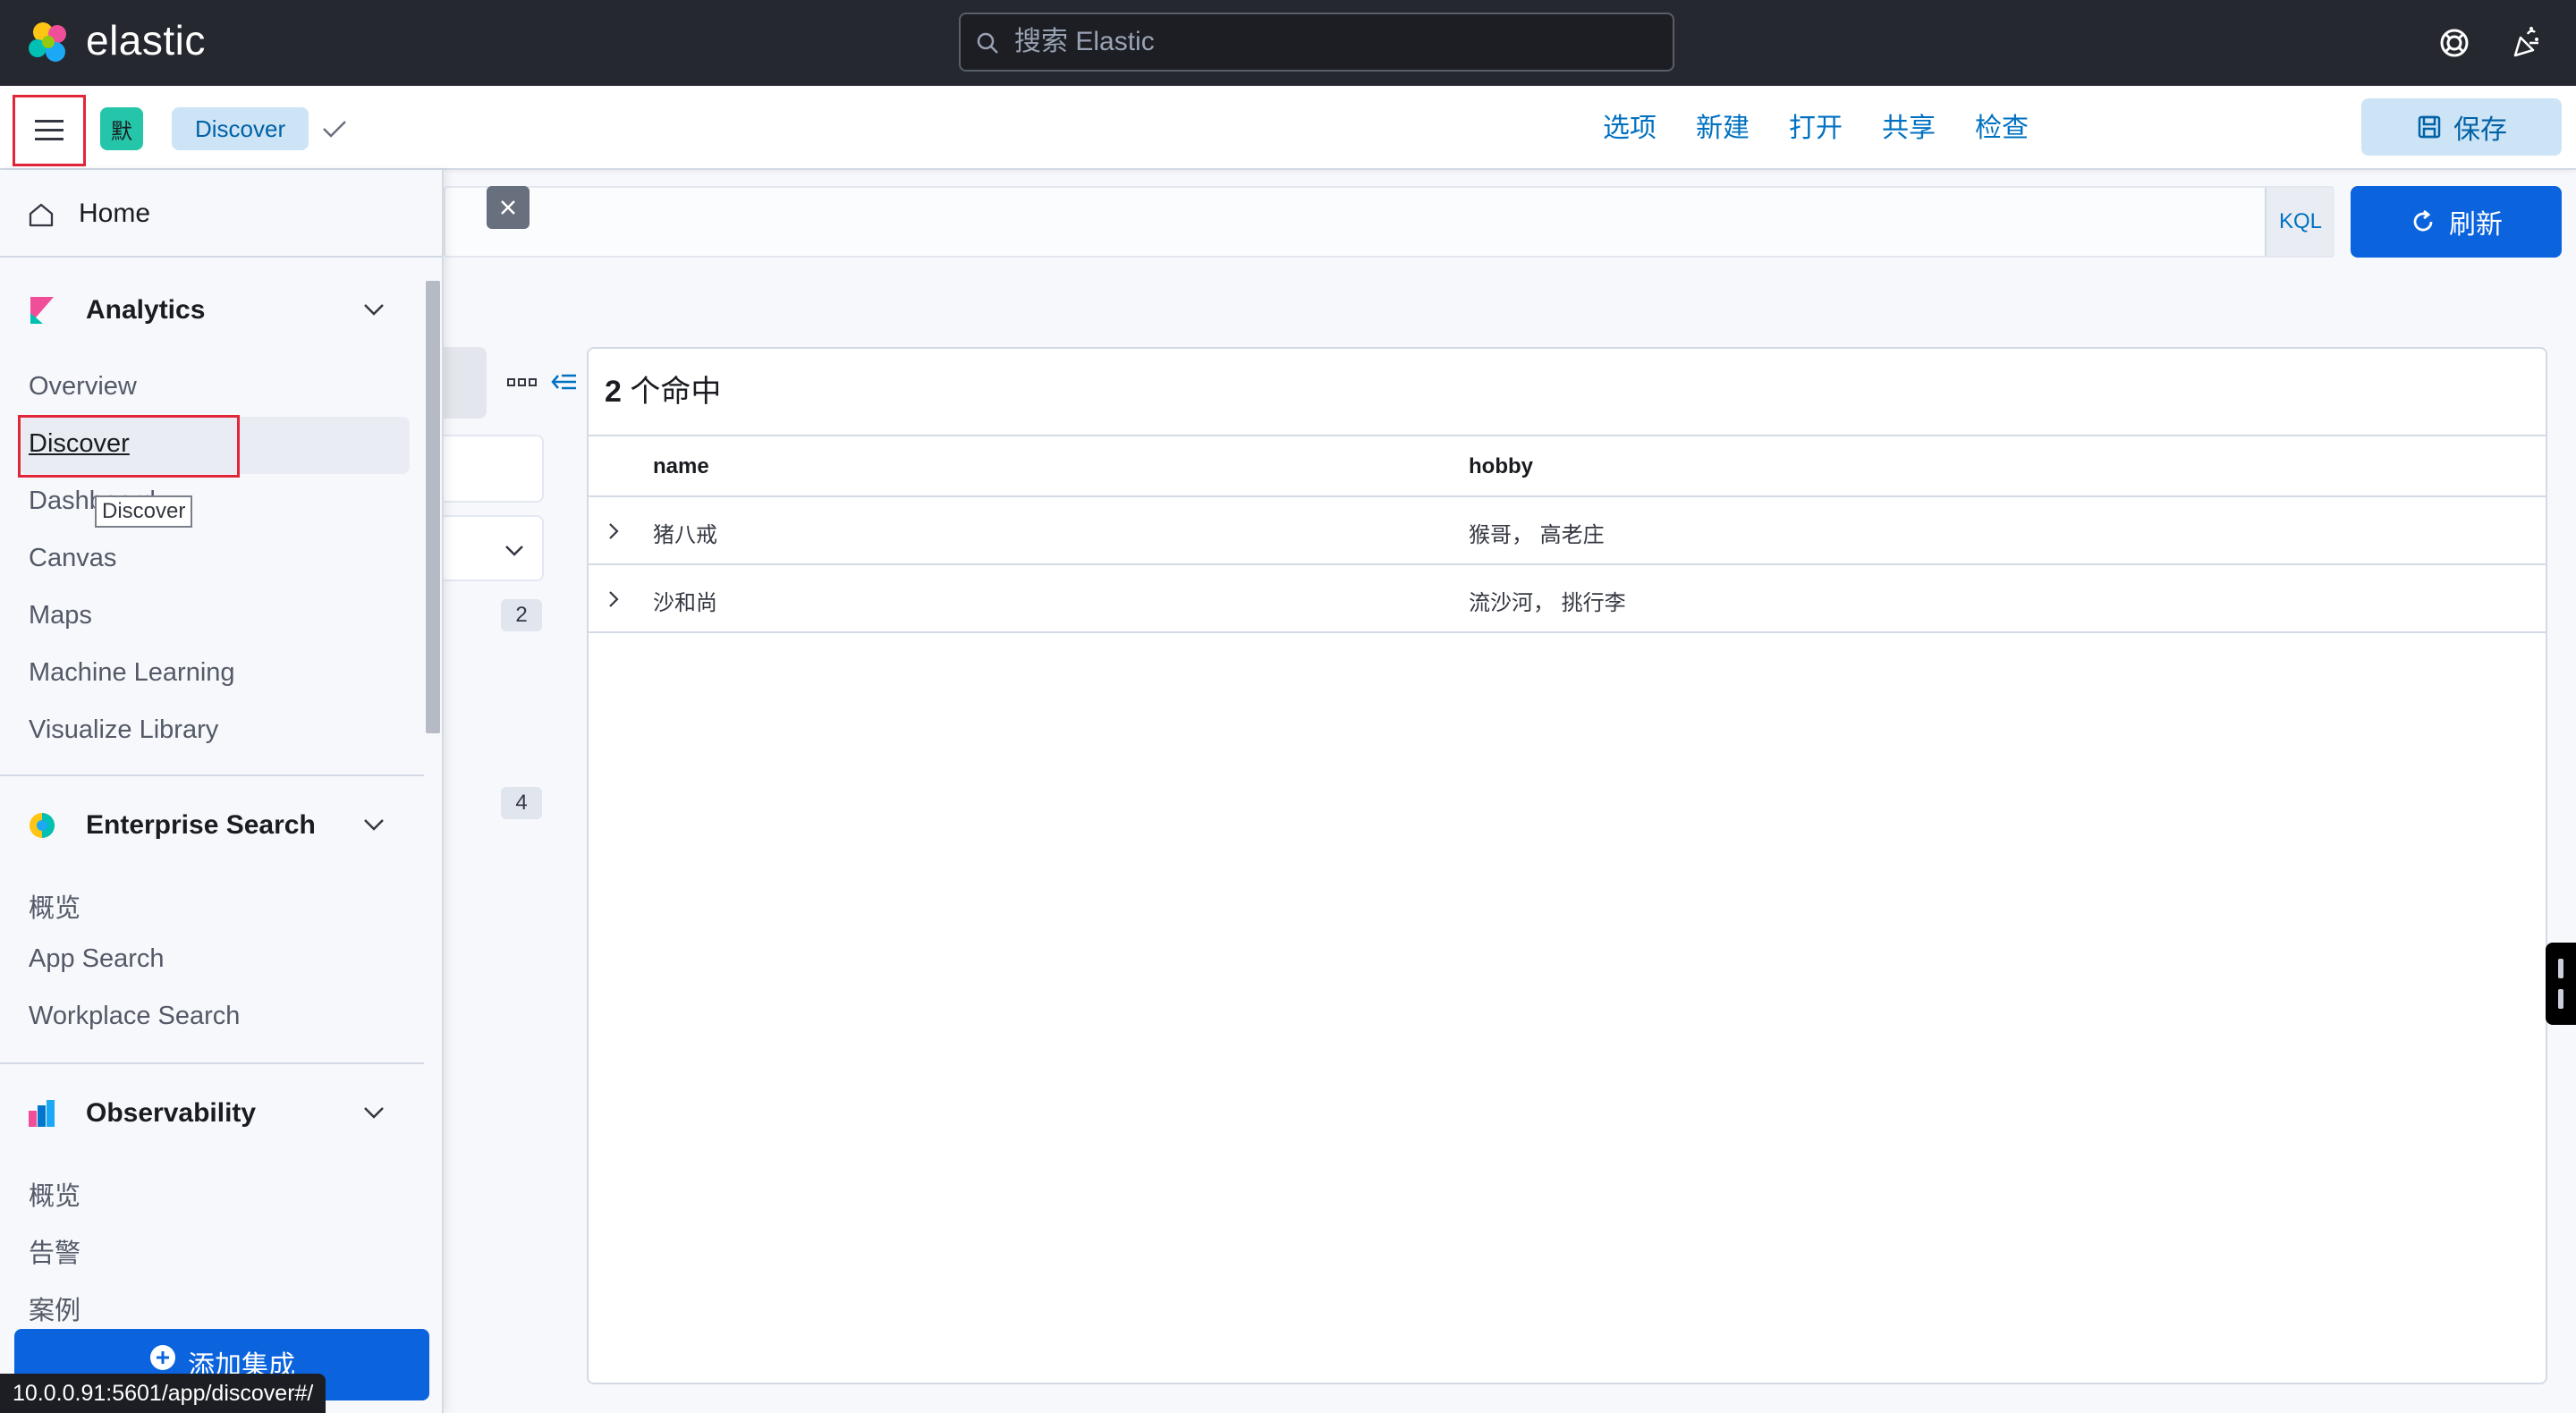 The width and height of the screenshot is (2576, 1413). Describe the element at coordinates (50, 43) in the screenshot. I see `elastic-logo-icon` at that location.